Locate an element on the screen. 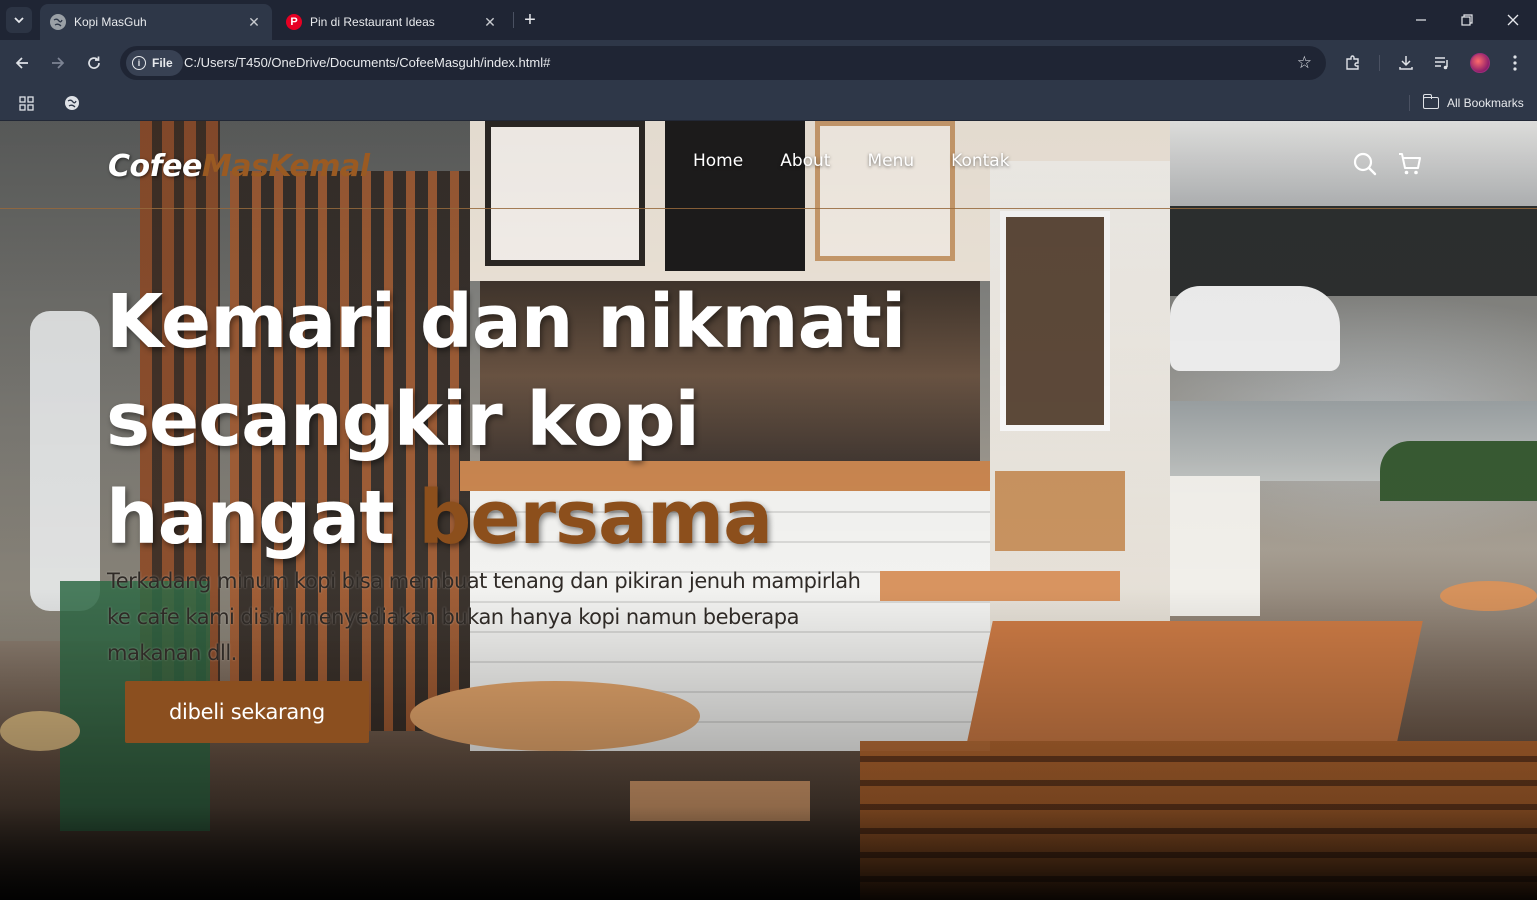 The height and width of the screenshot is (900, 1537). scheme-label: File is located at coordinates (162, 63).